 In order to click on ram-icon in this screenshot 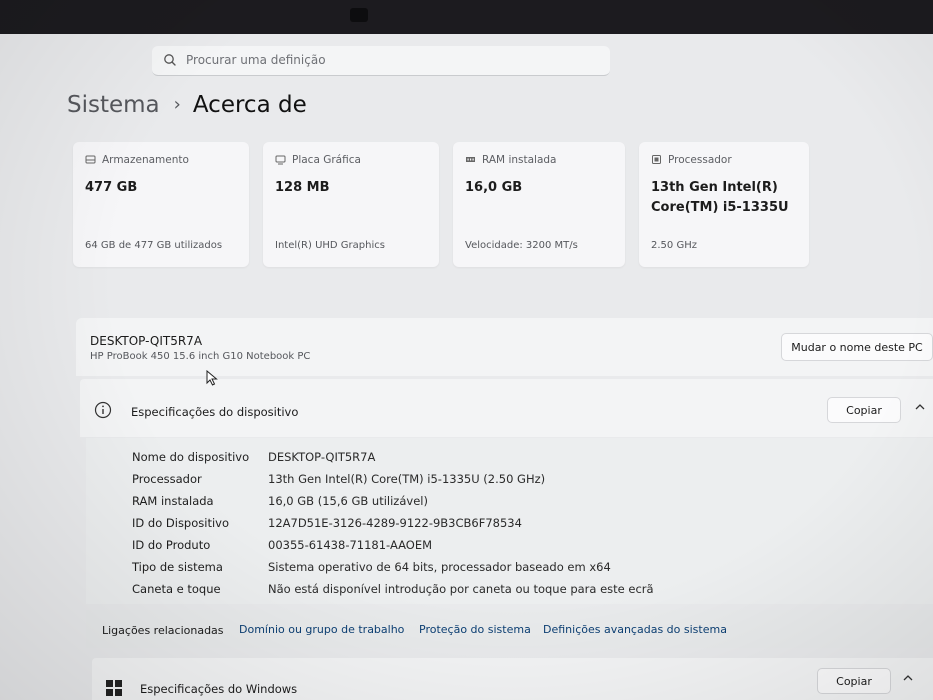, I will do `click(470, 159)`.